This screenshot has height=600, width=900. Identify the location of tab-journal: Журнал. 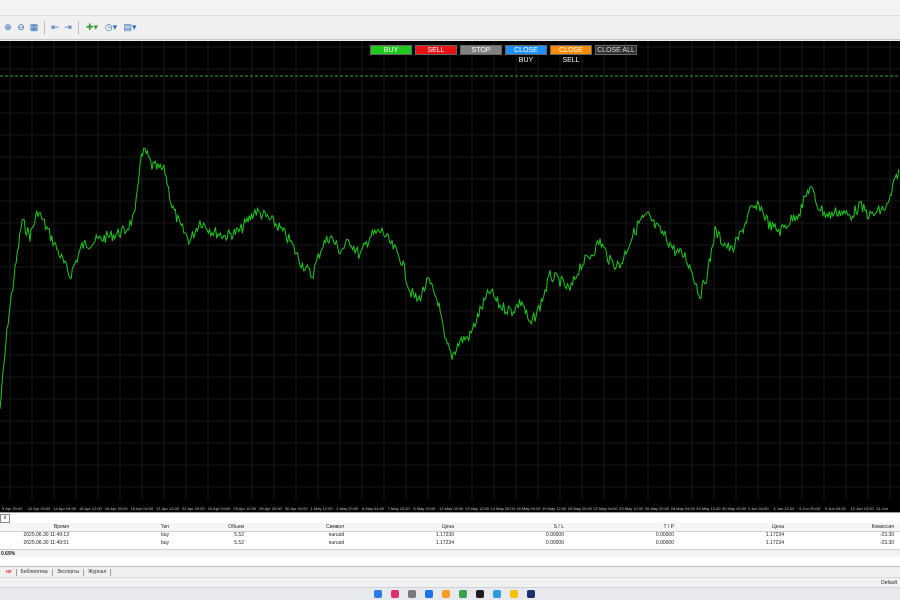
(98, 572).